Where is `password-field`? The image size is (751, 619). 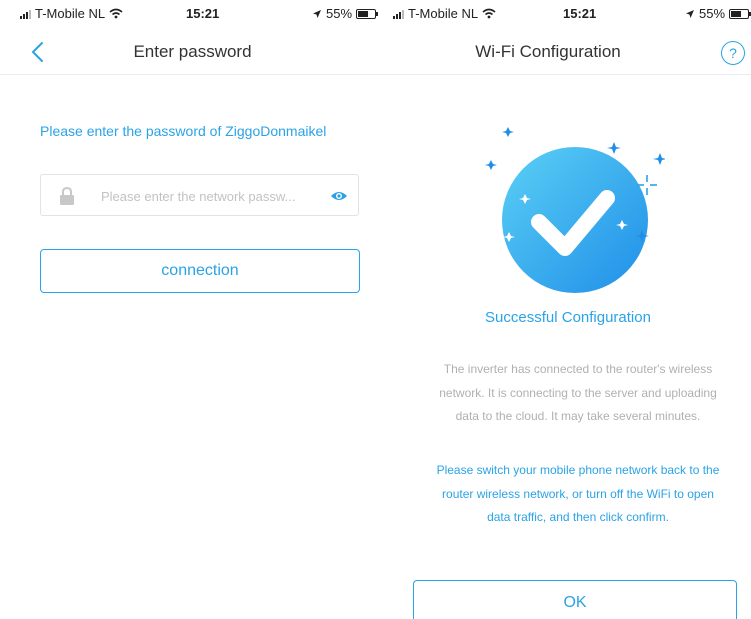 password-field is located at coordinates (199, 195).